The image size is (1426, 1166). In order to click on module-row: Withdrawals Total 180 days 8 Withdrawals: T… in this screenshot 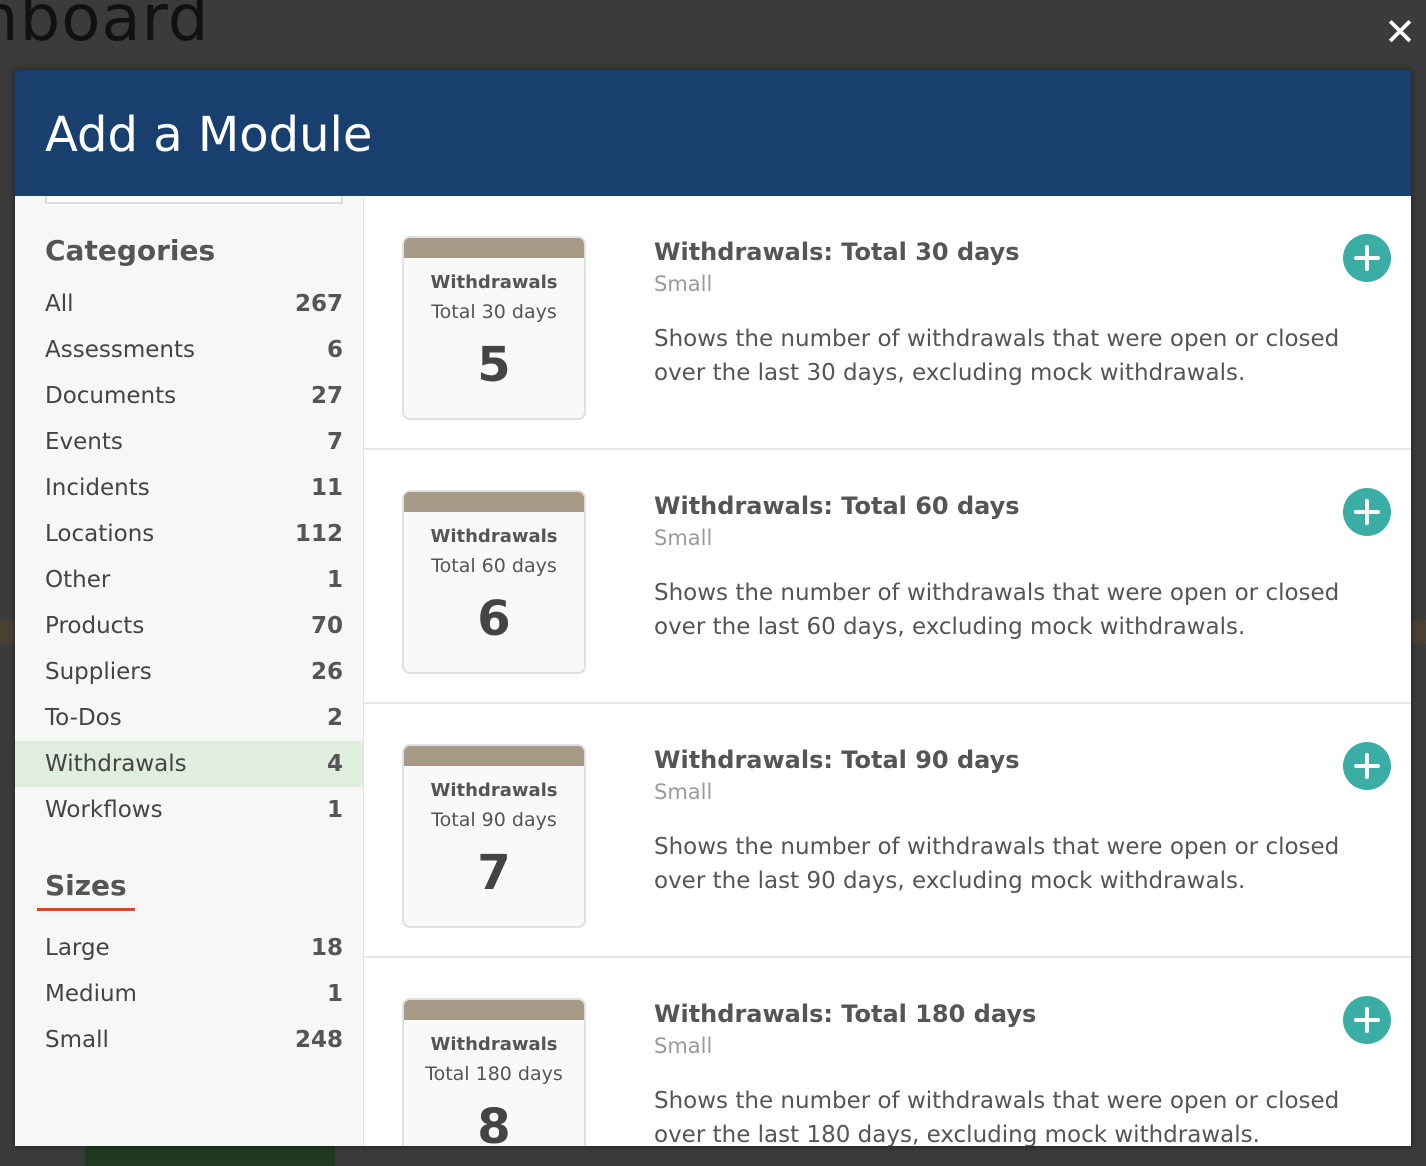, I will do `click(887, 1052)`.